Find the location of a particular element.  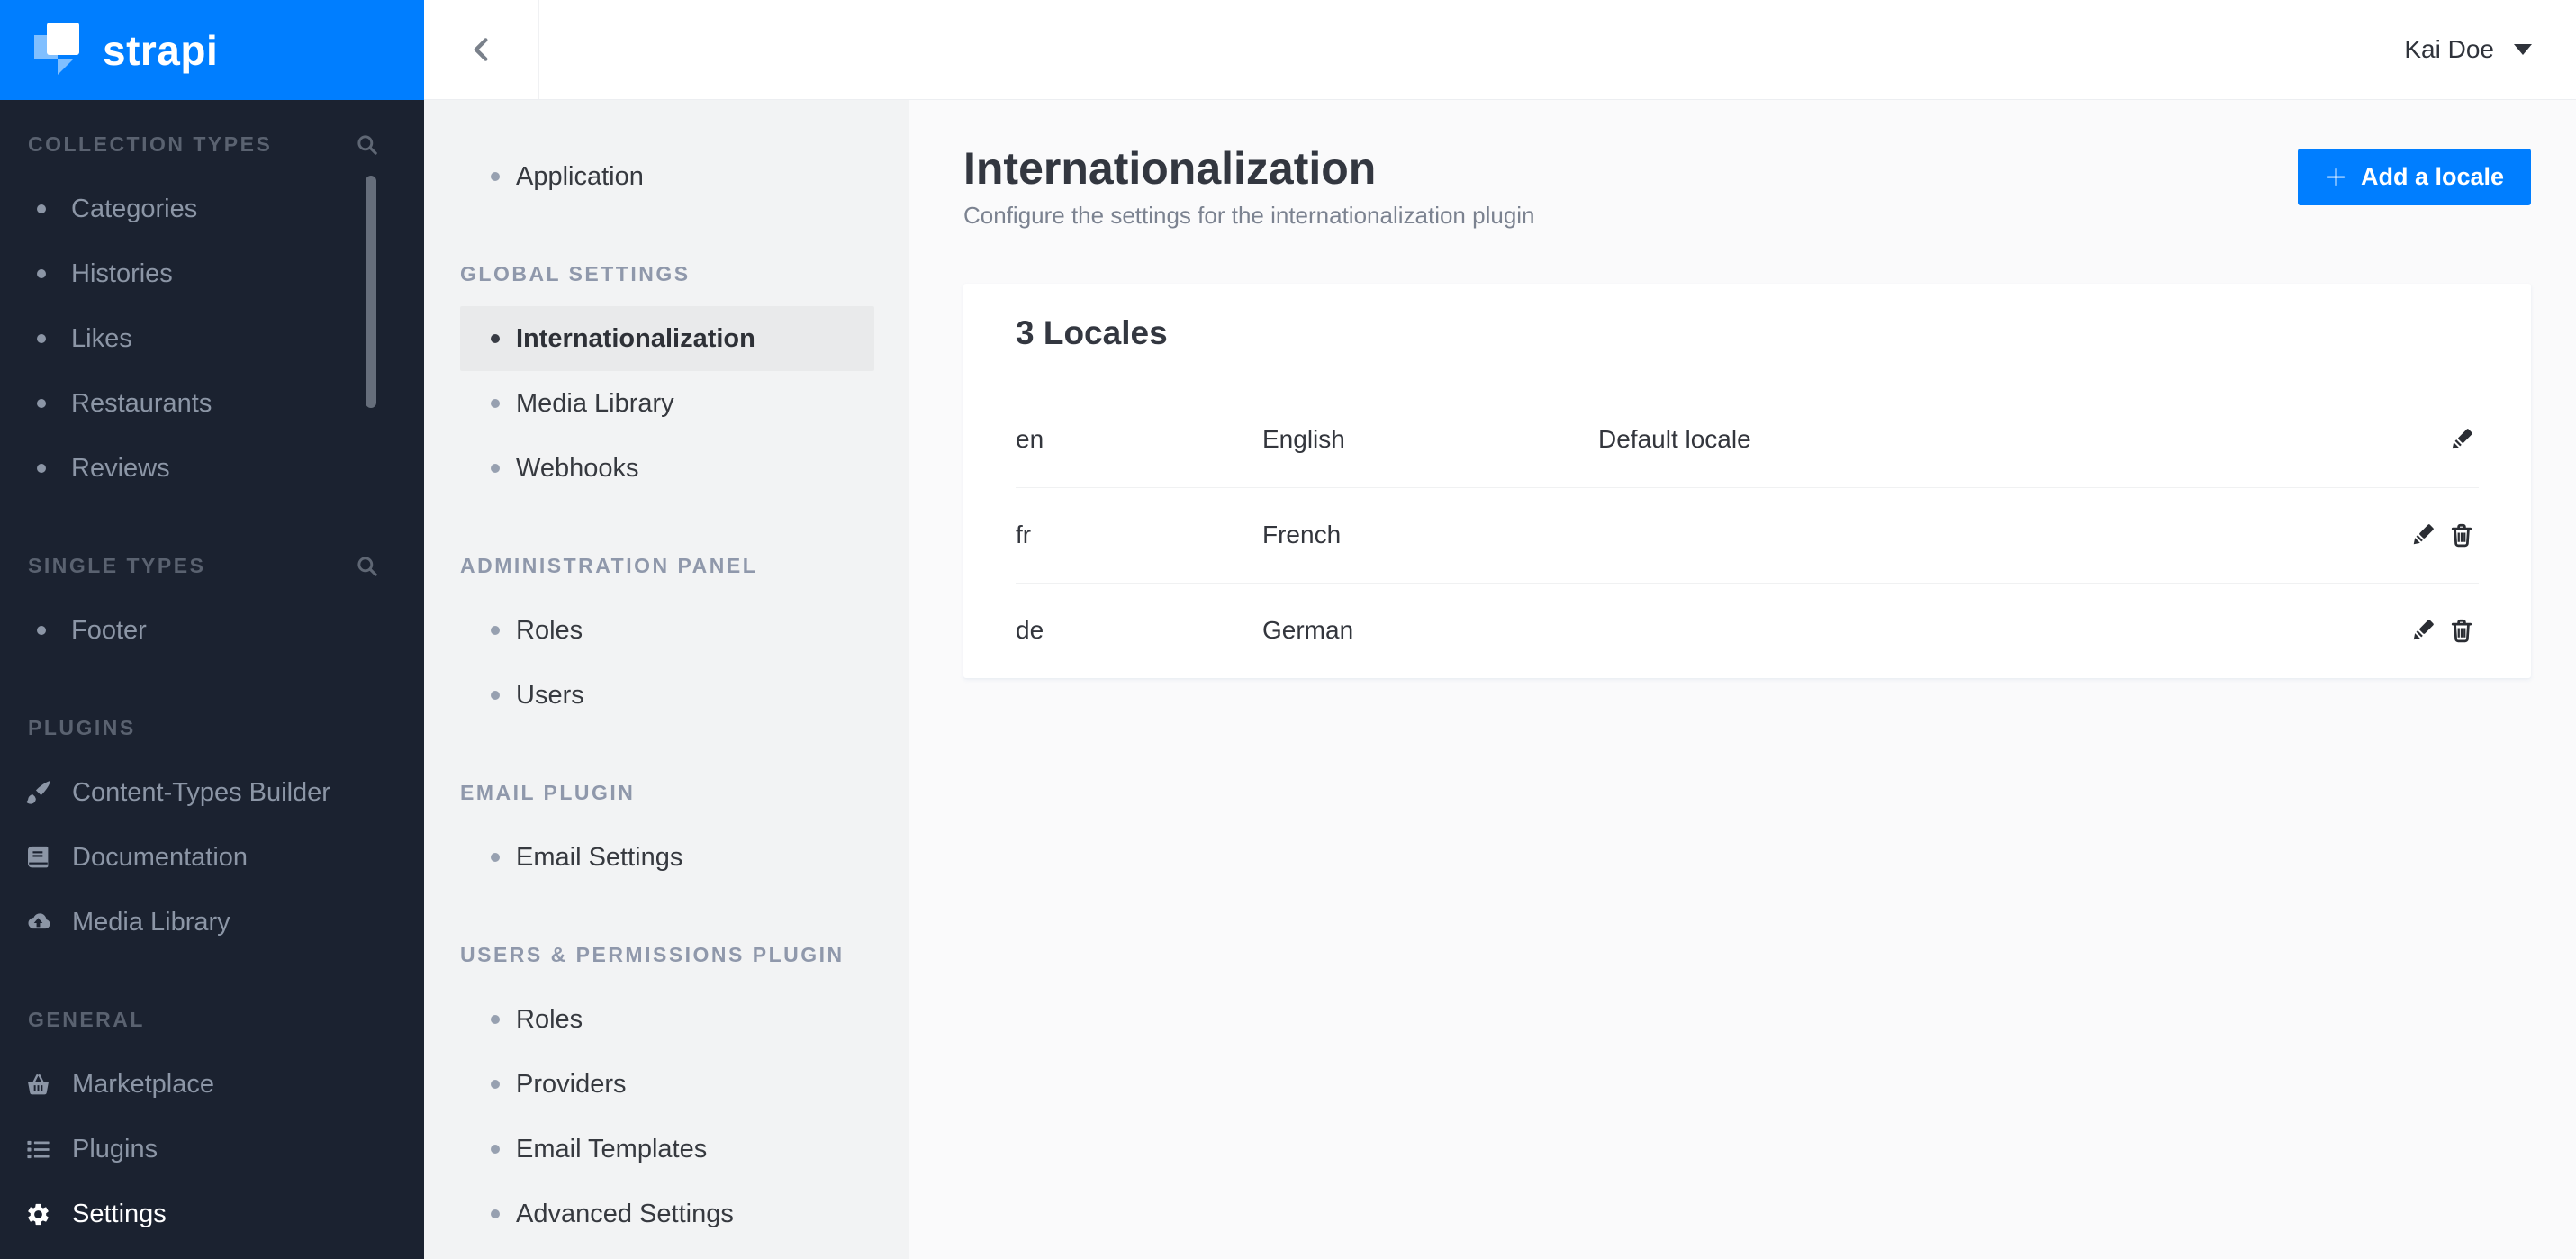

chevron-left-icon is located at coordinates (481, 49).